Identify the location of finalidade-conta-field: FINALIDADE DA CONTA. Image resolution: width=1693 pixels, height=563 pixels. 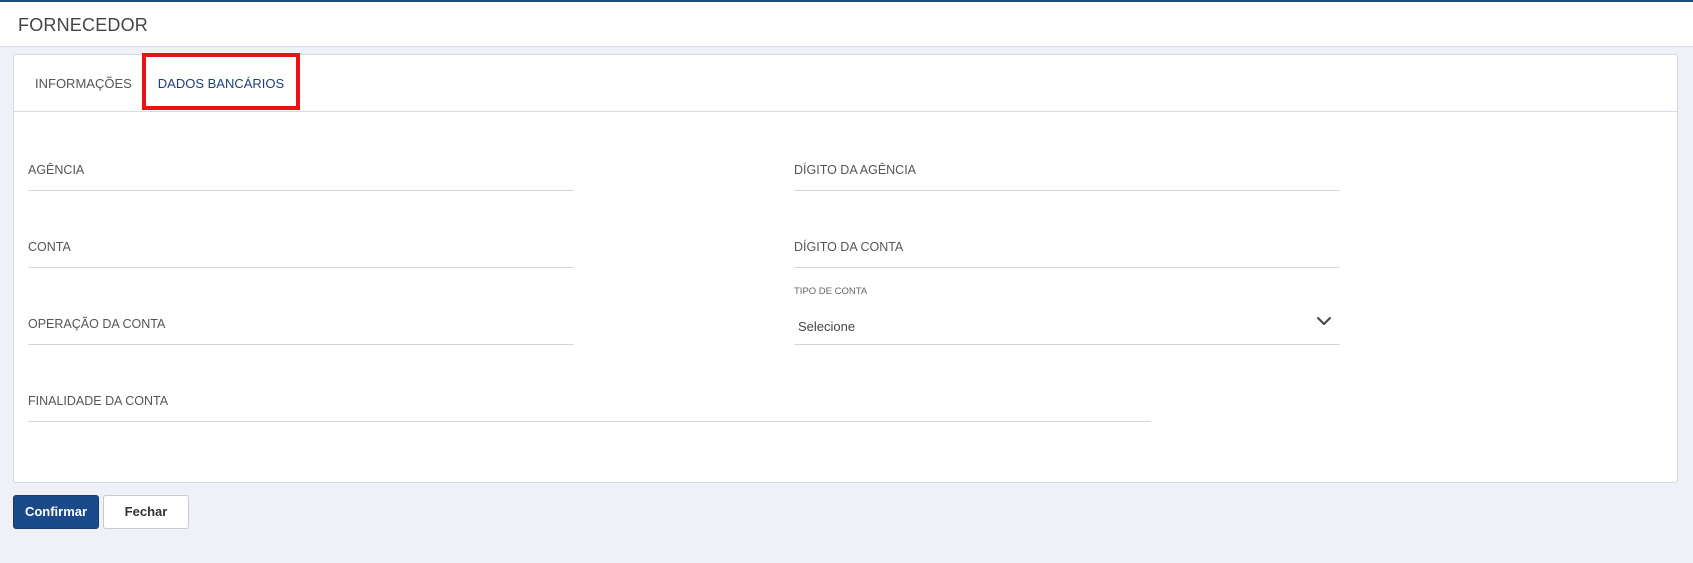
(589, 400).